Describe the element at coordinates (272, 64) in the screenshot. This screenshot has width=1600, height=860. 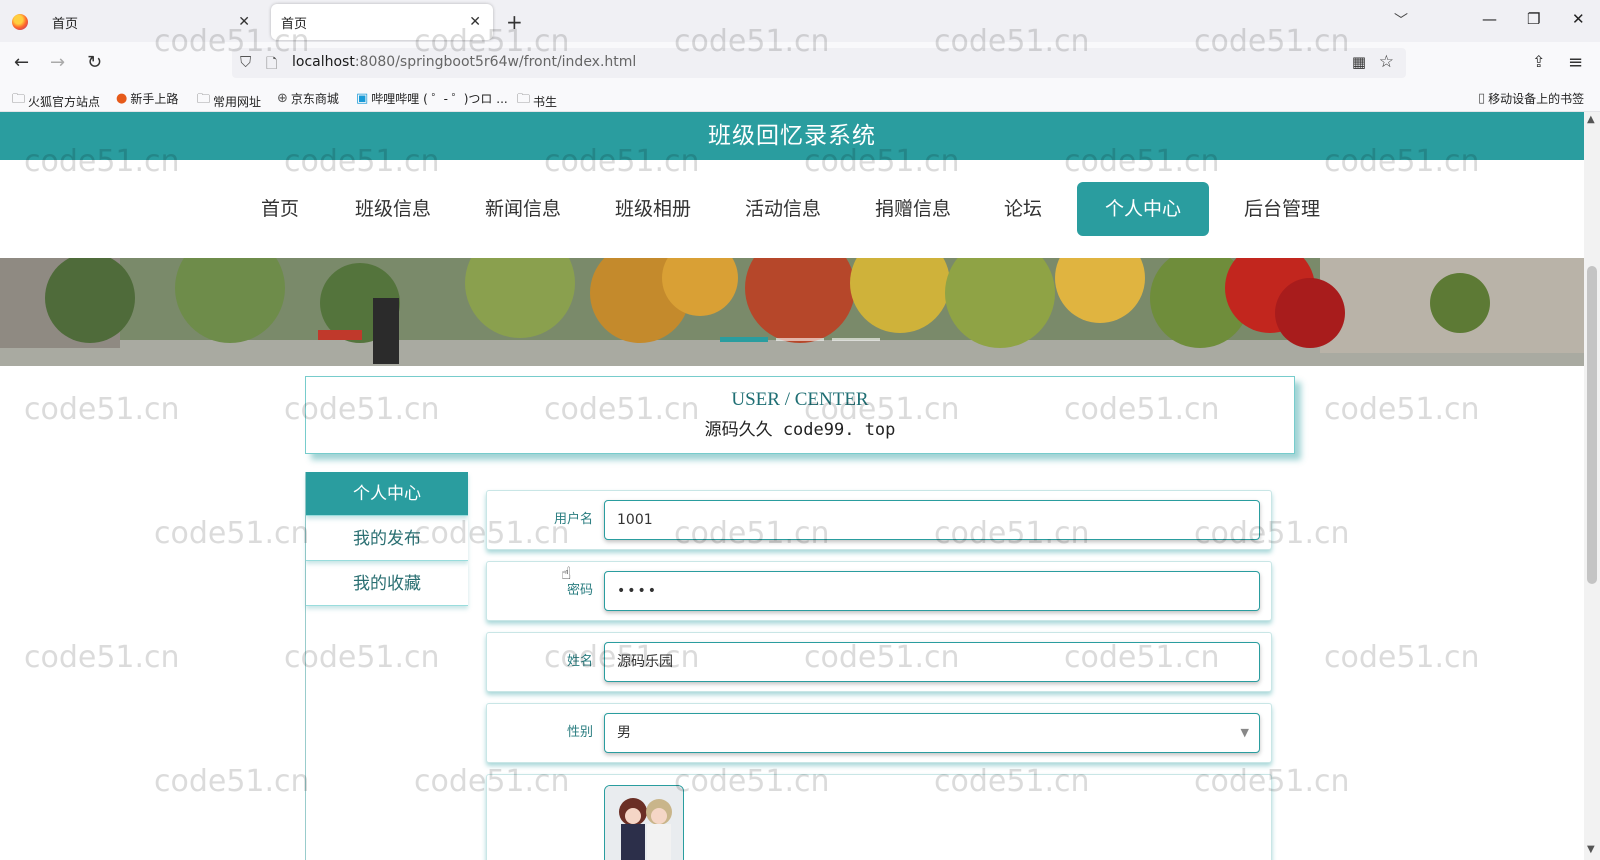
I see `page-icon: 🗋` at that location.